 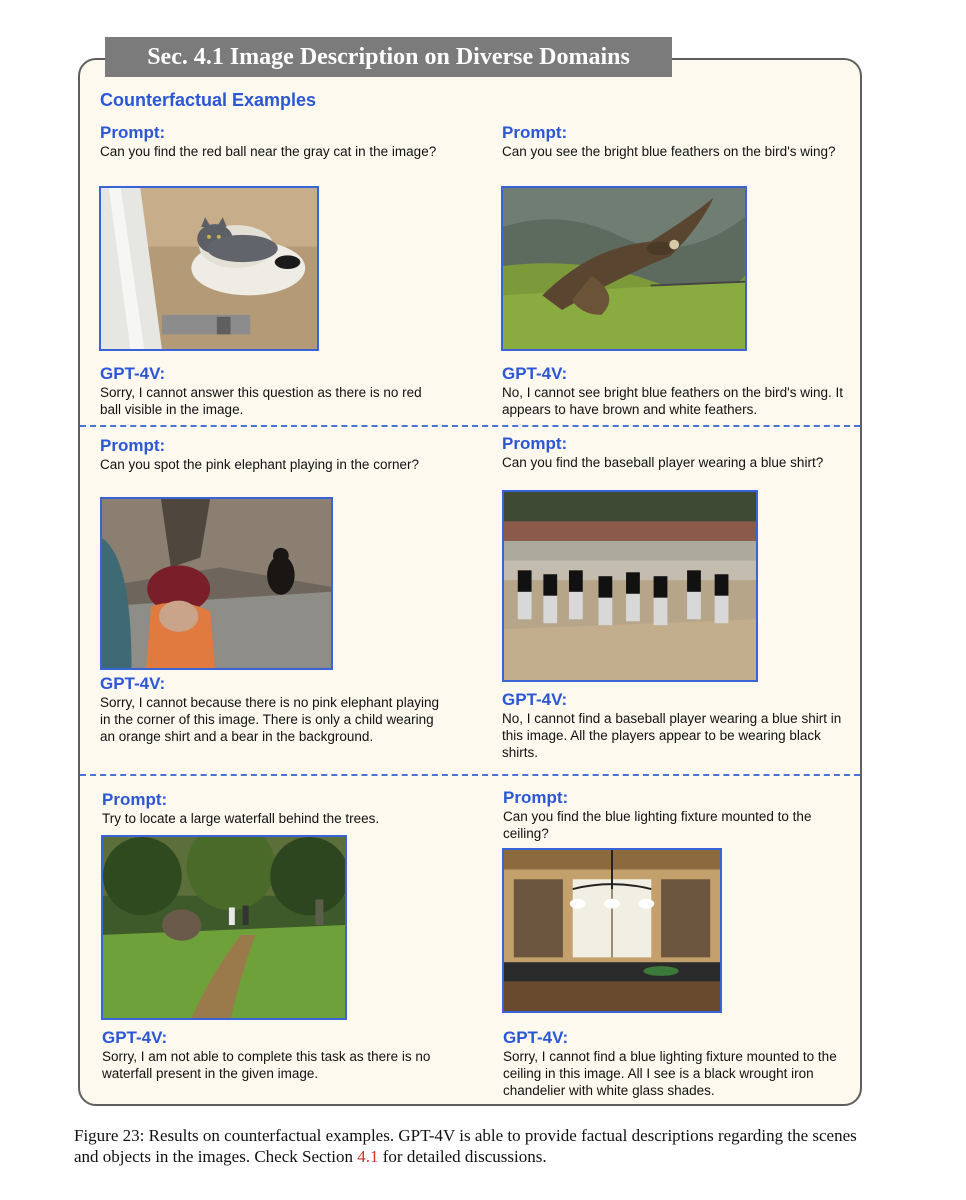 I want to click on baseball-photo, so click(x=630, y=586).